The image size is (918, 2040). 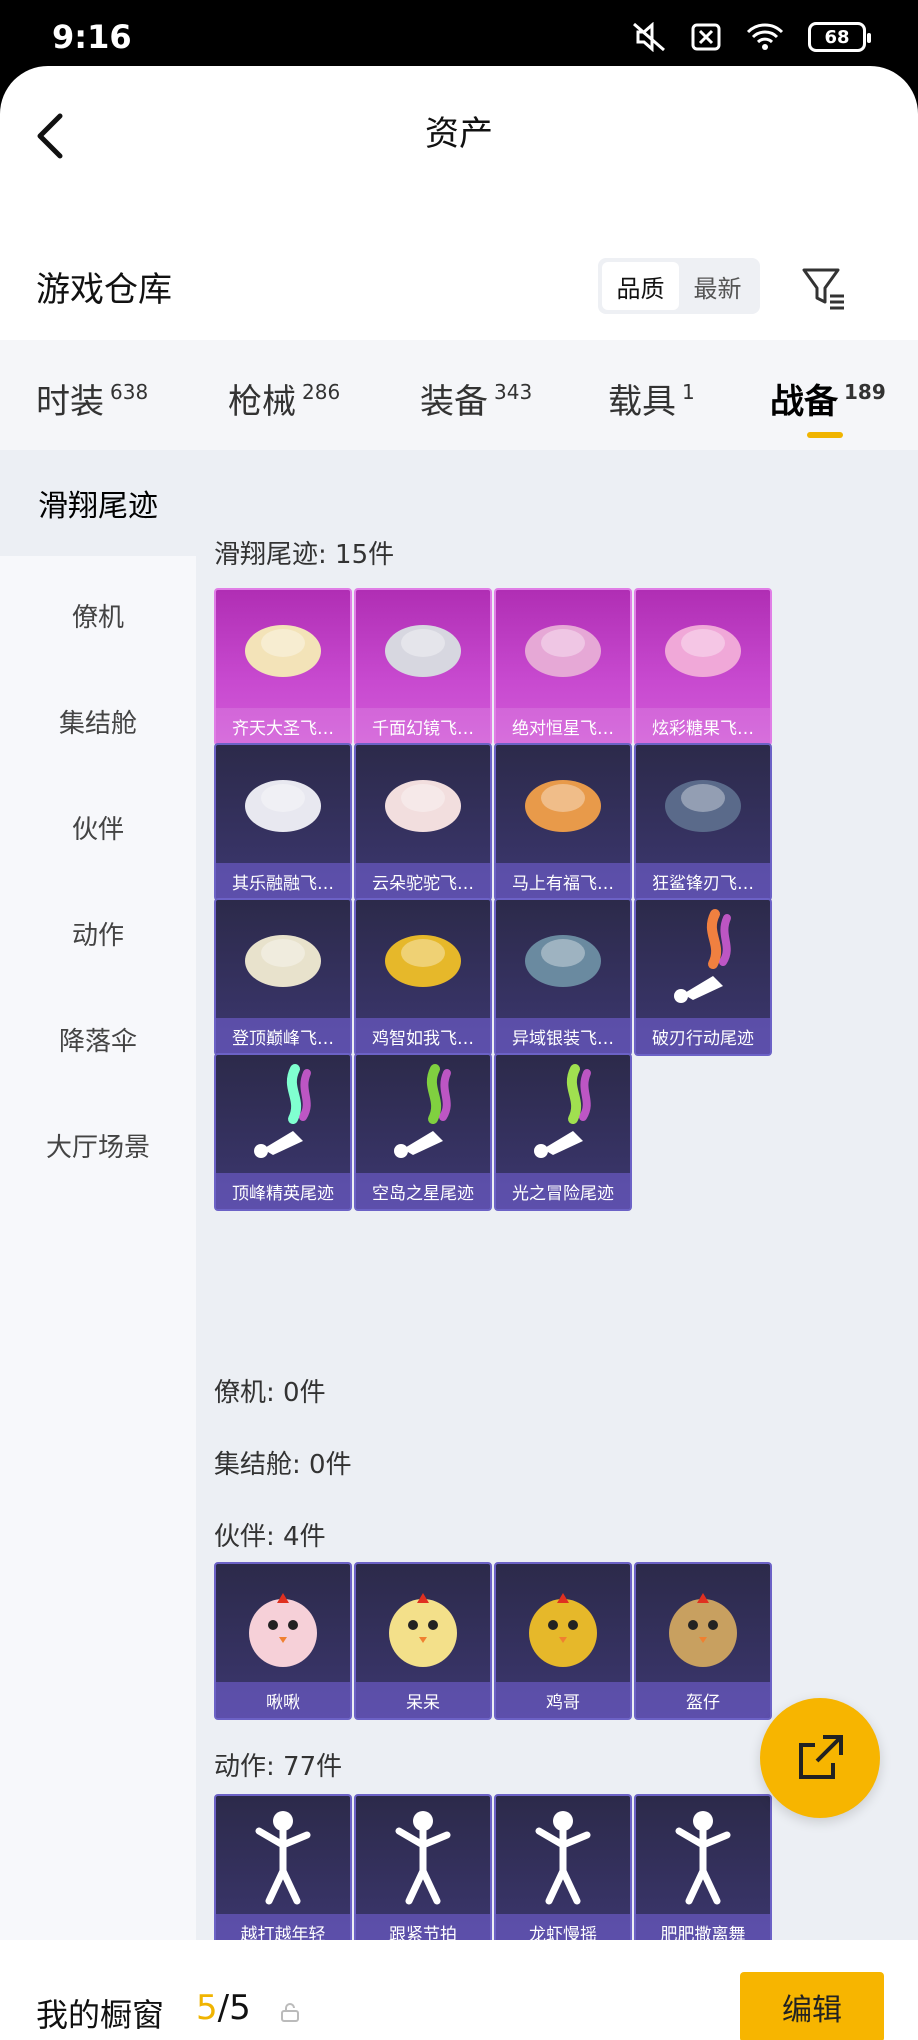 I want to click on glide-item-card: 顶峰精英尾迹, so click(x=283, y=1132).